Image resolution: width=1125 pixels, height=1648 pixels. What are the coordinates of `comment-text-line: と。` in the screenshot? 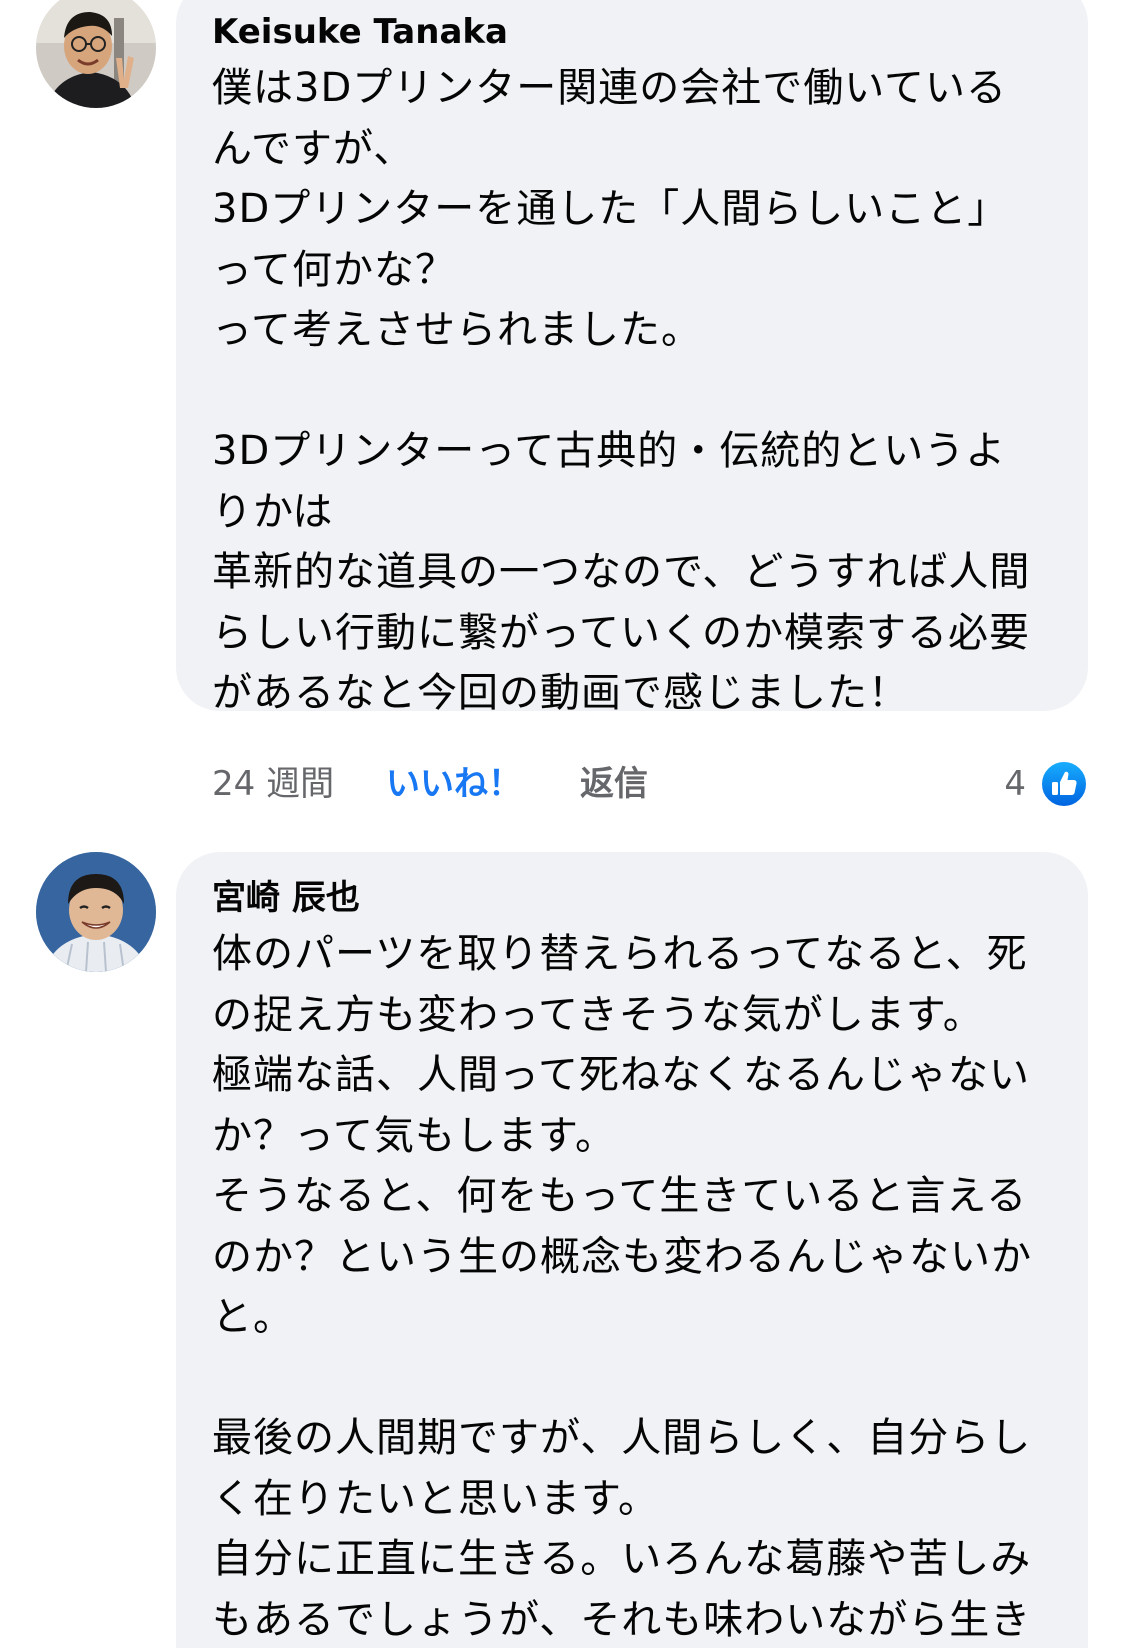 It's located at (253, 1317).